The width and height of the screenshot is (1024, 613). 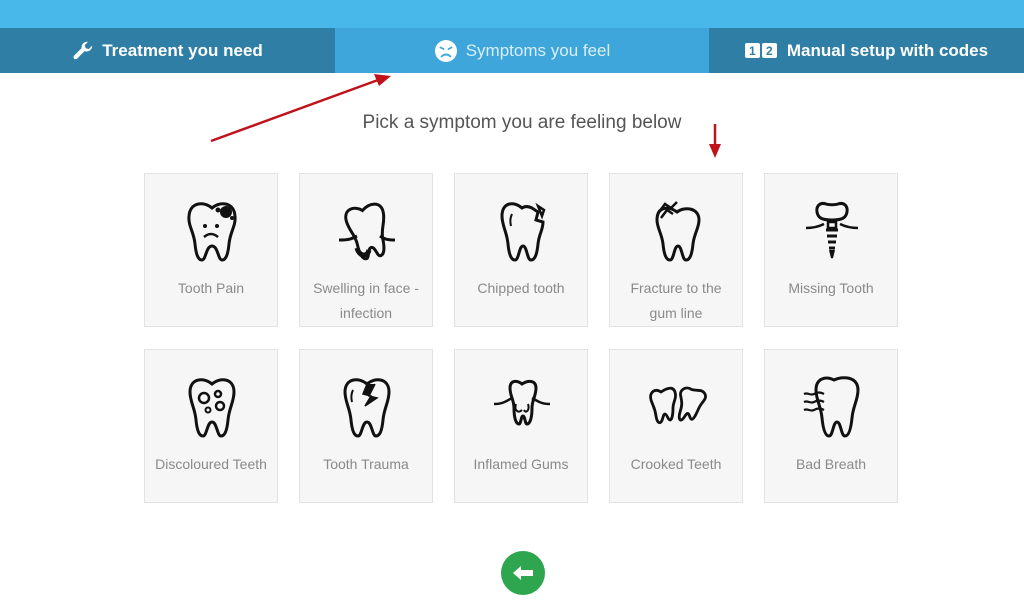 I want to click on top-bar, so click(x=512, y=14).